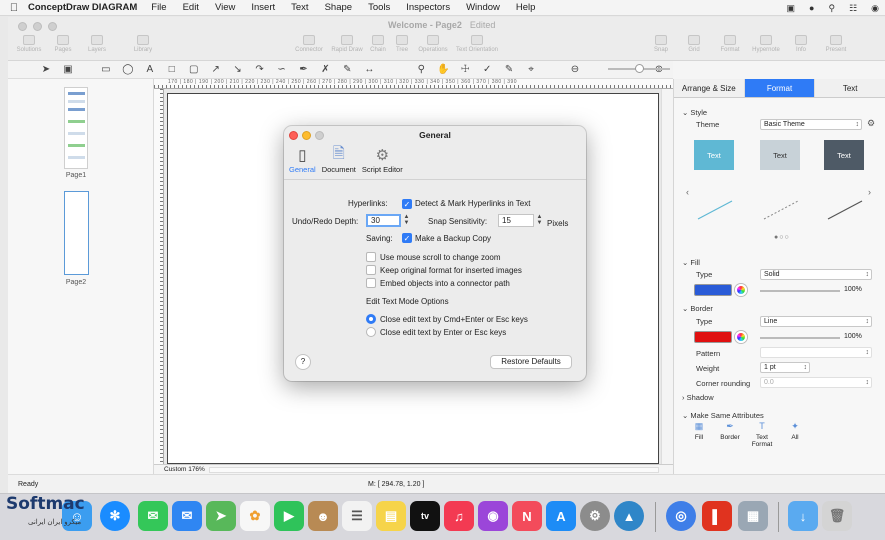  What do you see at coordinates (347, 46) in the screenshot?
I see `toolbar-rapid-draw: Rapid Draw` at bounding box center [347, 46].